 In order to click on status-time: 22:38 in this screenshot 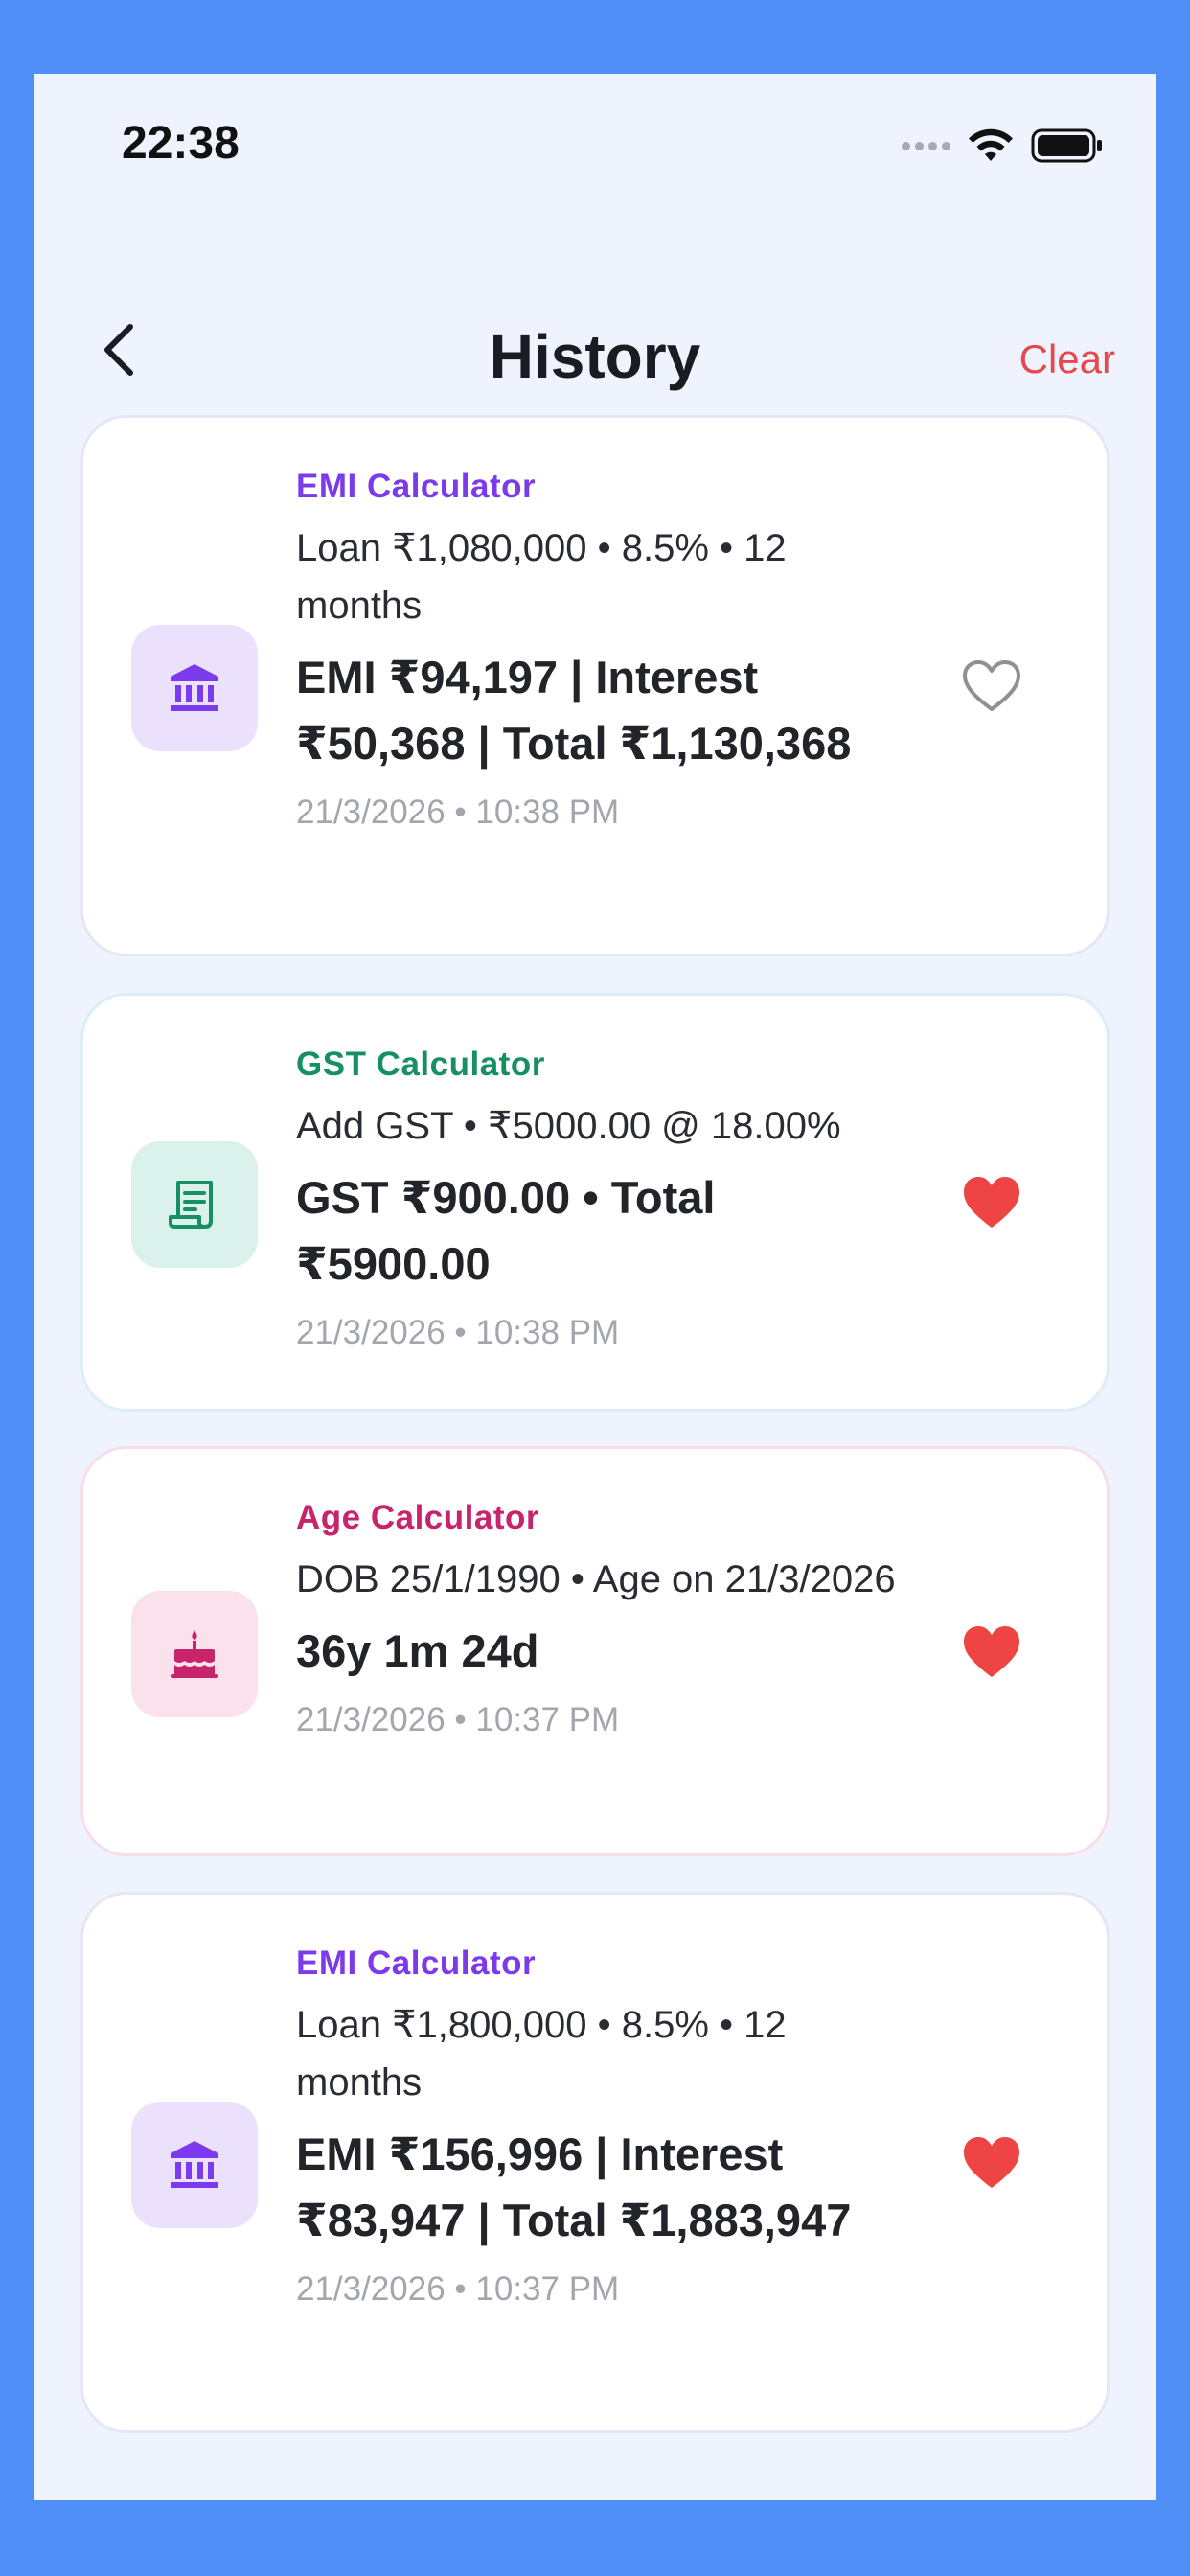, I will do `click(181, 143)`.